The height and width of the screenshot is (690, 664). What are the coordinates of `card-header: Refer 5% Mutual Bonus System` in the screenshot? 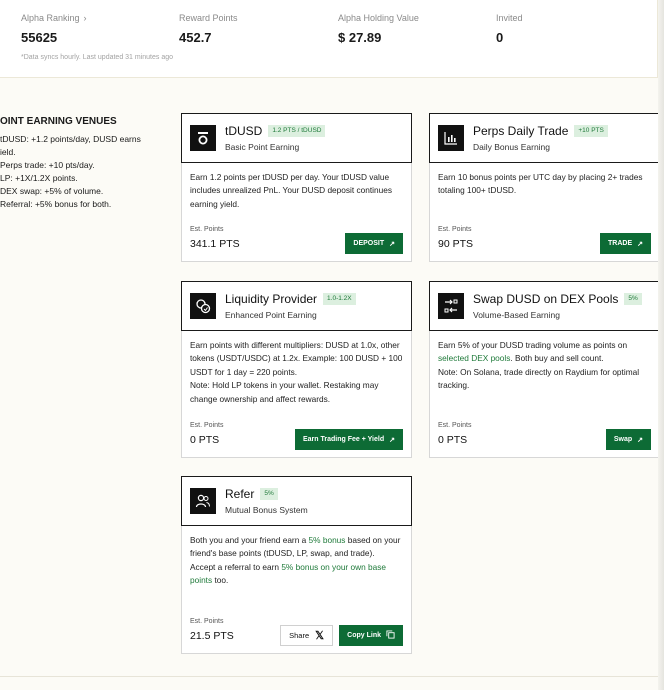 It's located at (296, 501).